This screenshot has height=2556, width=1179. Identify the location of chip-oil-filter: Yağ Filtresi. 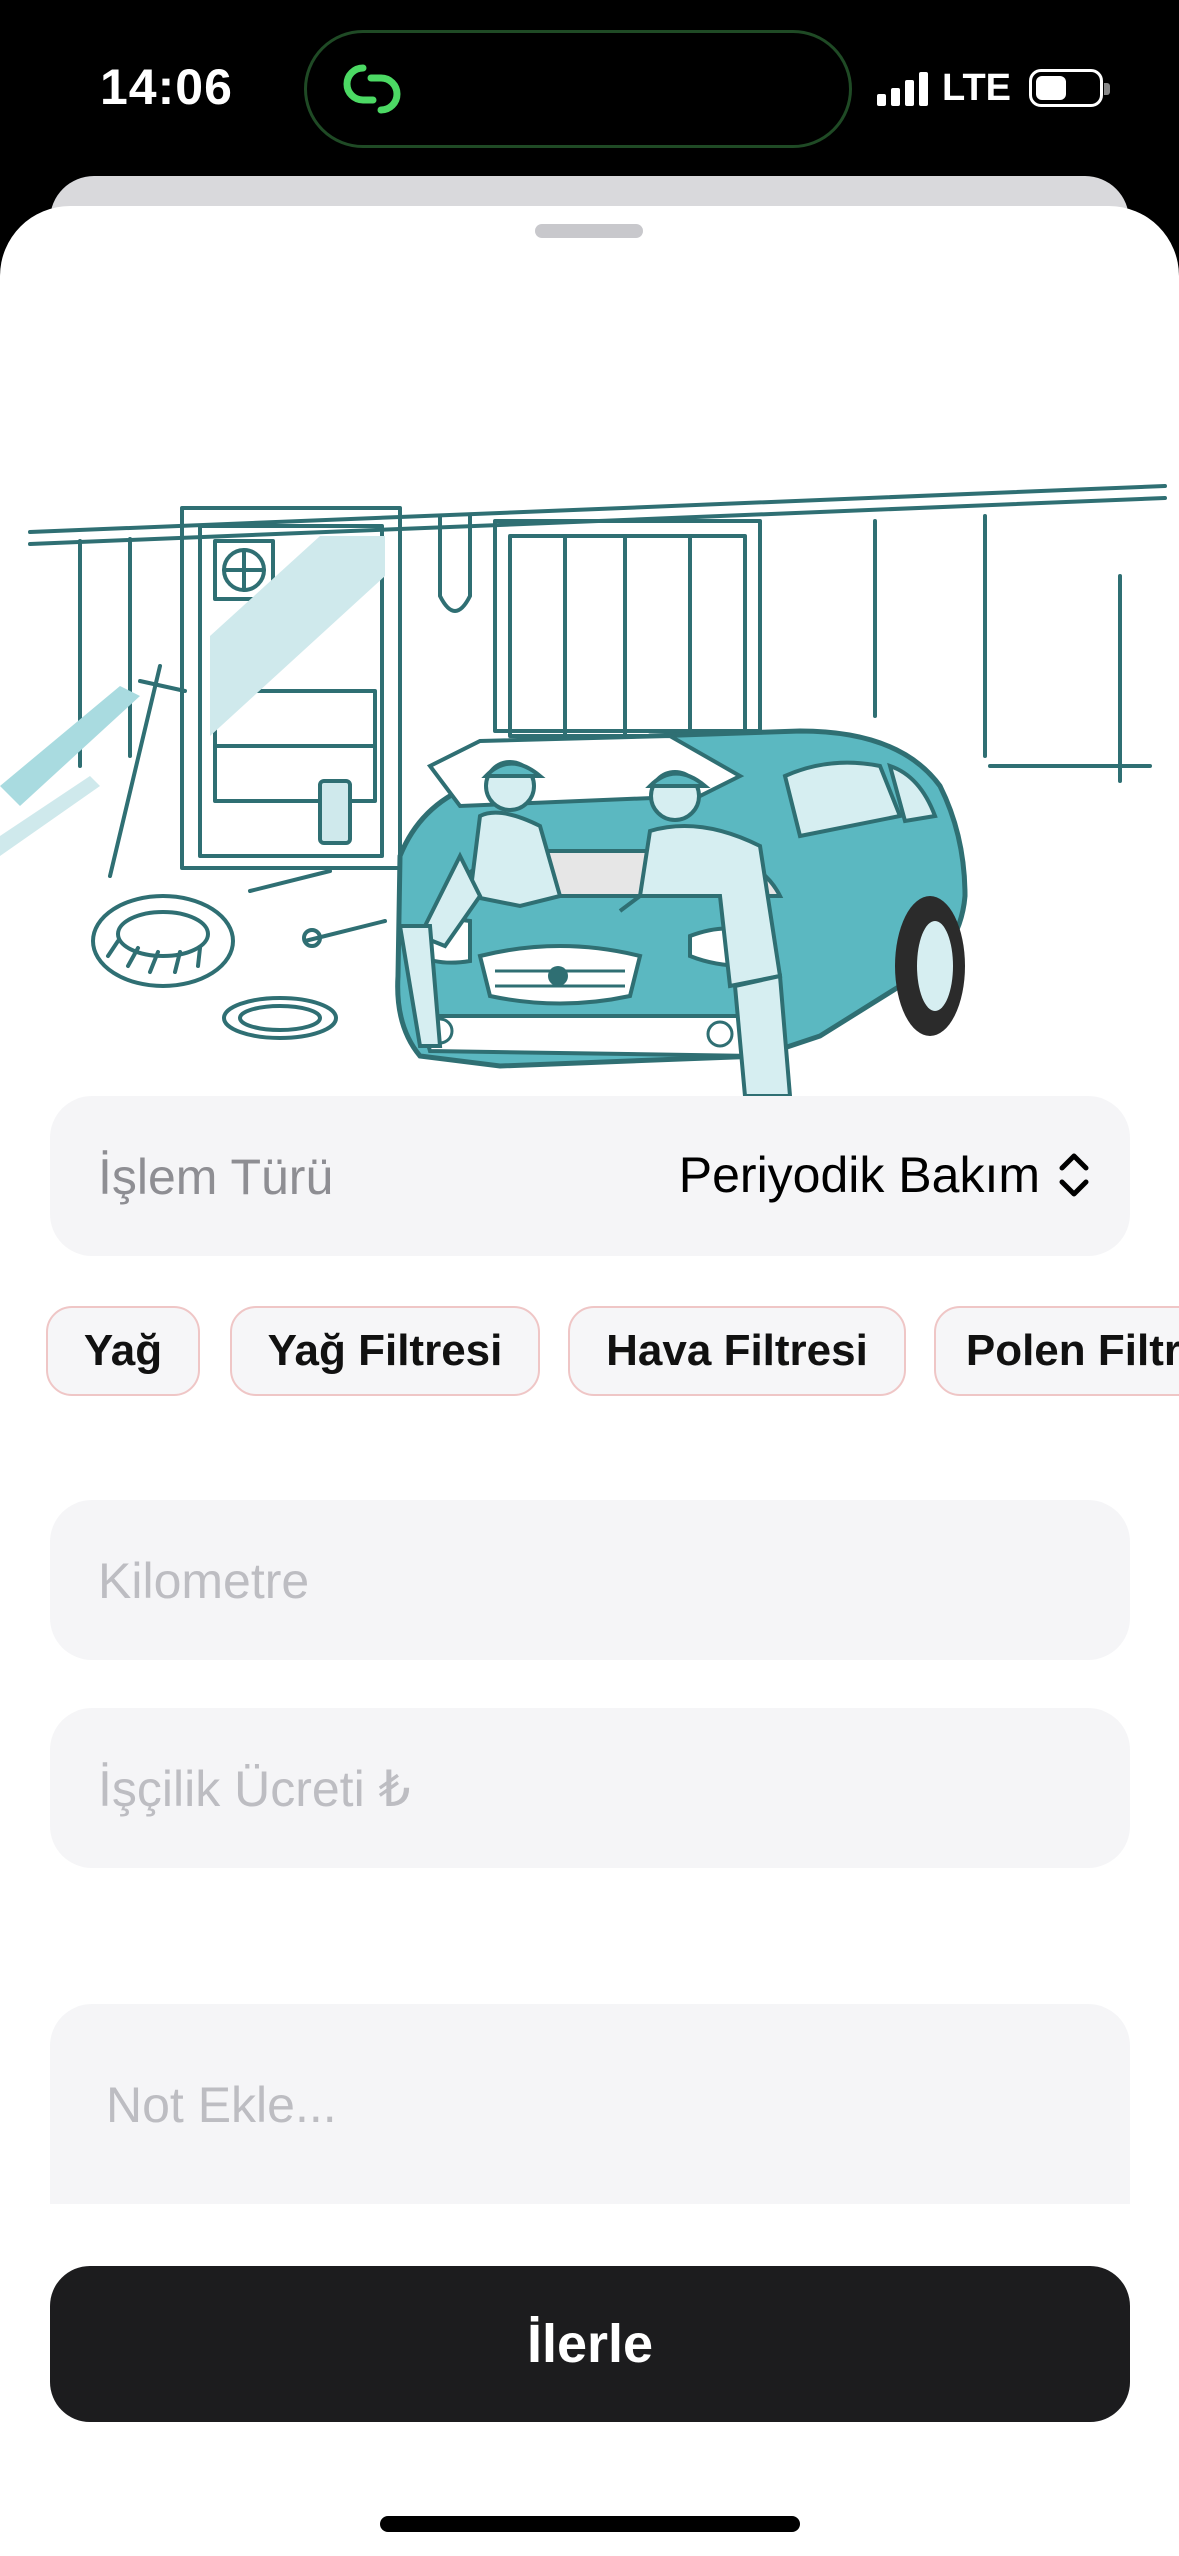
(385, 1351).